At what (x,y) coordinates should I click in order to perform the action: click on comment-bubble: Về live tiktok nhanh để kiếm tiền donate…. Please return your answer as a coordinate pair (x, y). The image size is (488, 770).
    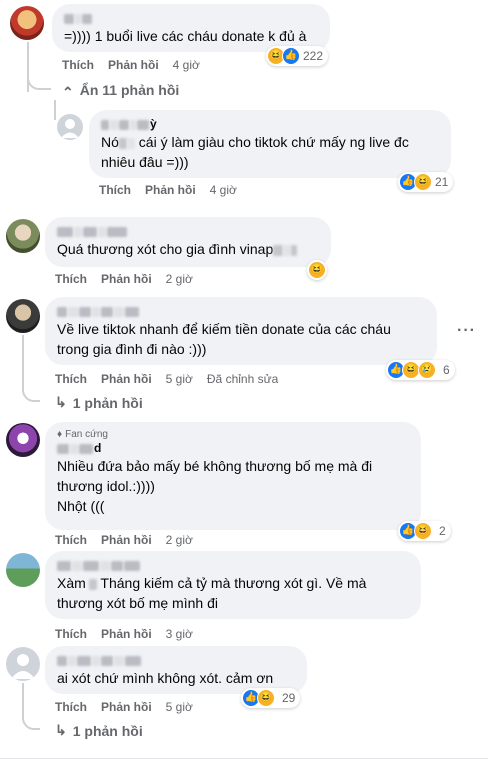
    Looking at the image, I should click on (241, 331).